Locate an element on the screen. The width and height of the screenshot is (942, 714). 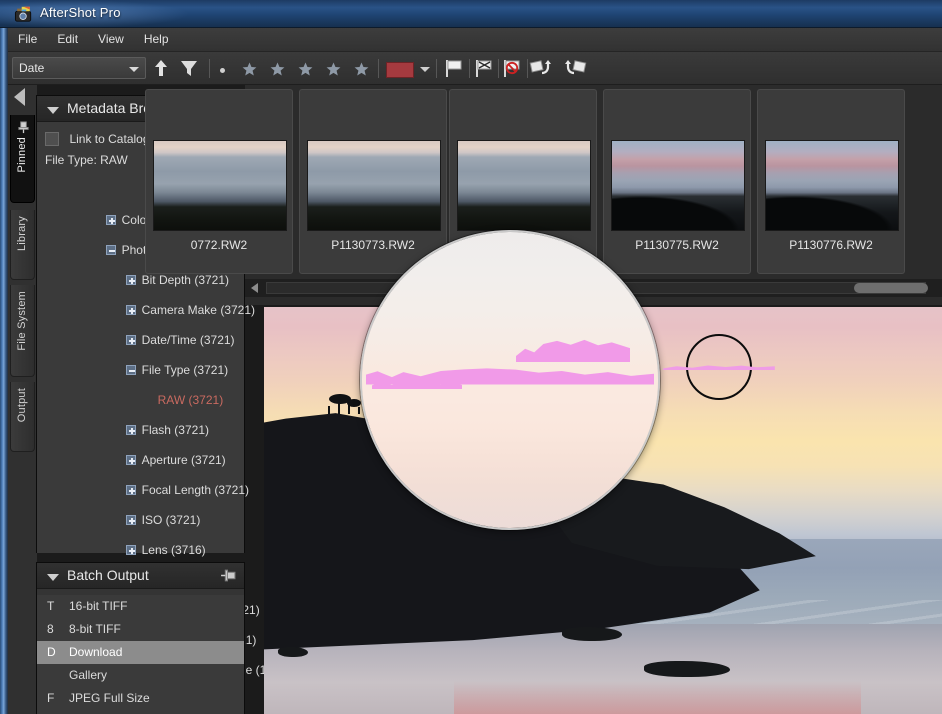
tree-item-camera-make: Camera Make (3721) is located at coordinates (155, 310).